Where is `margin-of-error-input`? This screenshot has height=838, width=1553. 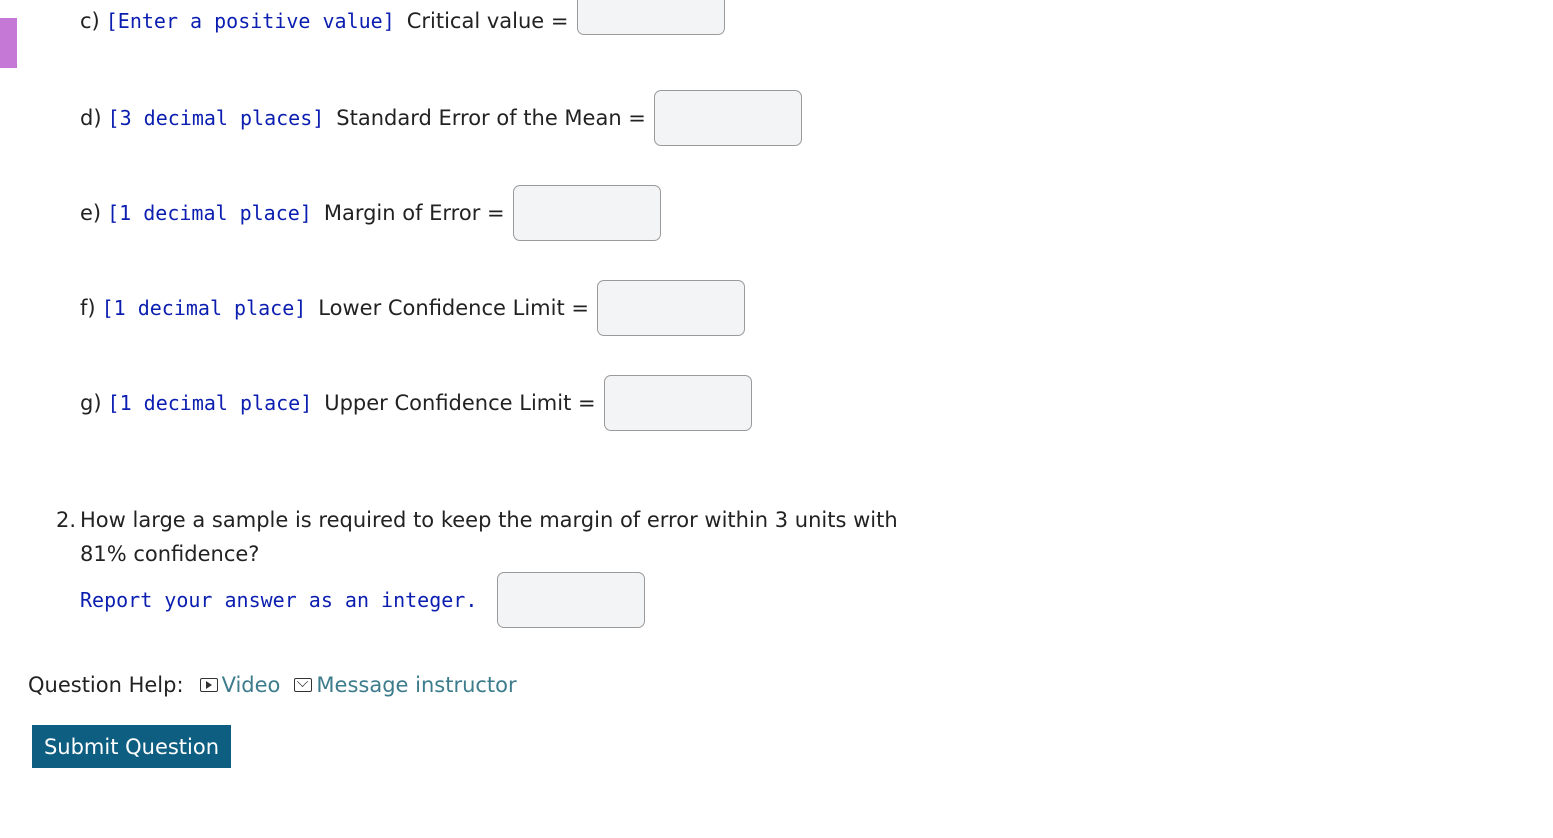
margin-of-error-input is located at coordinates (586, 213).